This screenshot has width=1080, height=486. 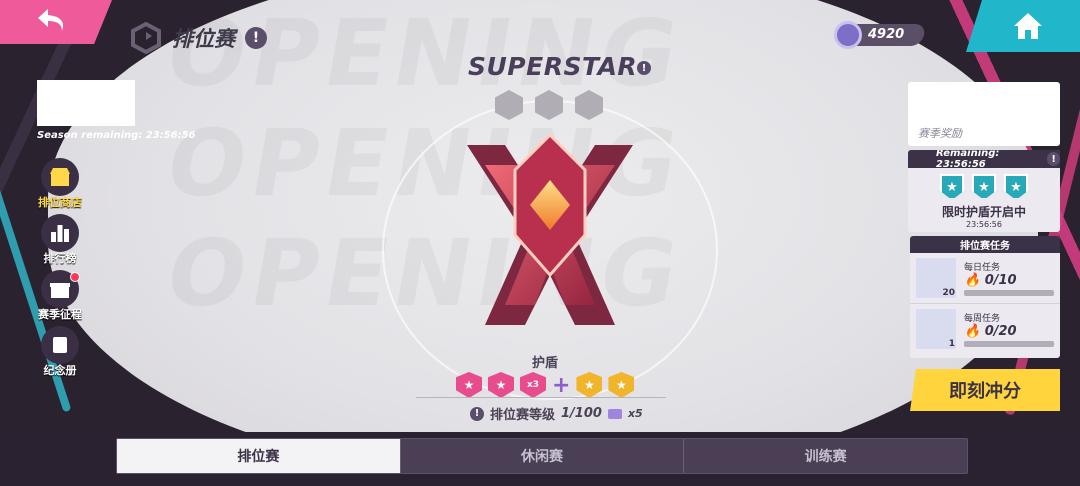 What do you see at coordinates (581, 413) in the screenshot?
I see `challenge-progress: 1/100` at bounding box center [581, 413].